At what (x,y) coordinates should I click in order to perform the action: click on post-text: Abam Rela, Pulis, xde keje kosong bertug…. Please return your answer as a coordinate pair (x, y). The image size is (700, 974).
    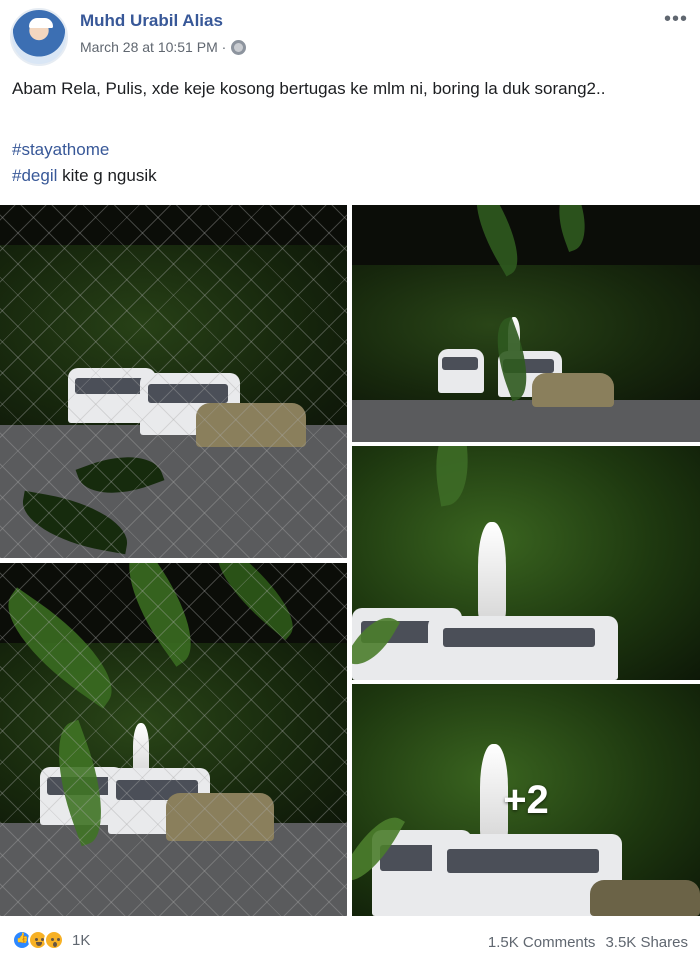
    Looking at the image, I should click on (309, 88).